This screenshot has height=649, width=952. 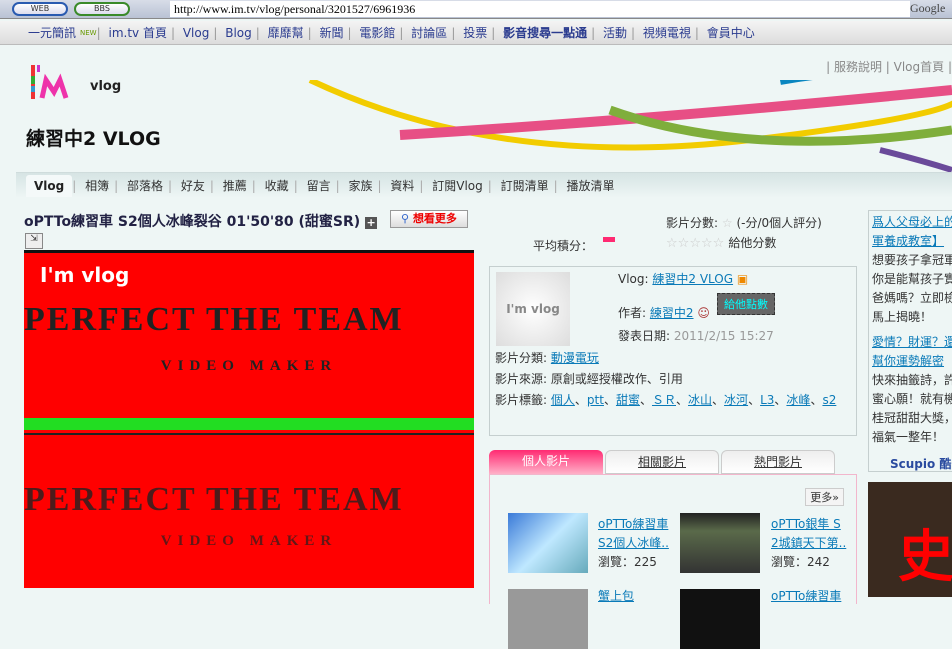 I want to click on nav-vote: 投票, so click(x=475, y=33).